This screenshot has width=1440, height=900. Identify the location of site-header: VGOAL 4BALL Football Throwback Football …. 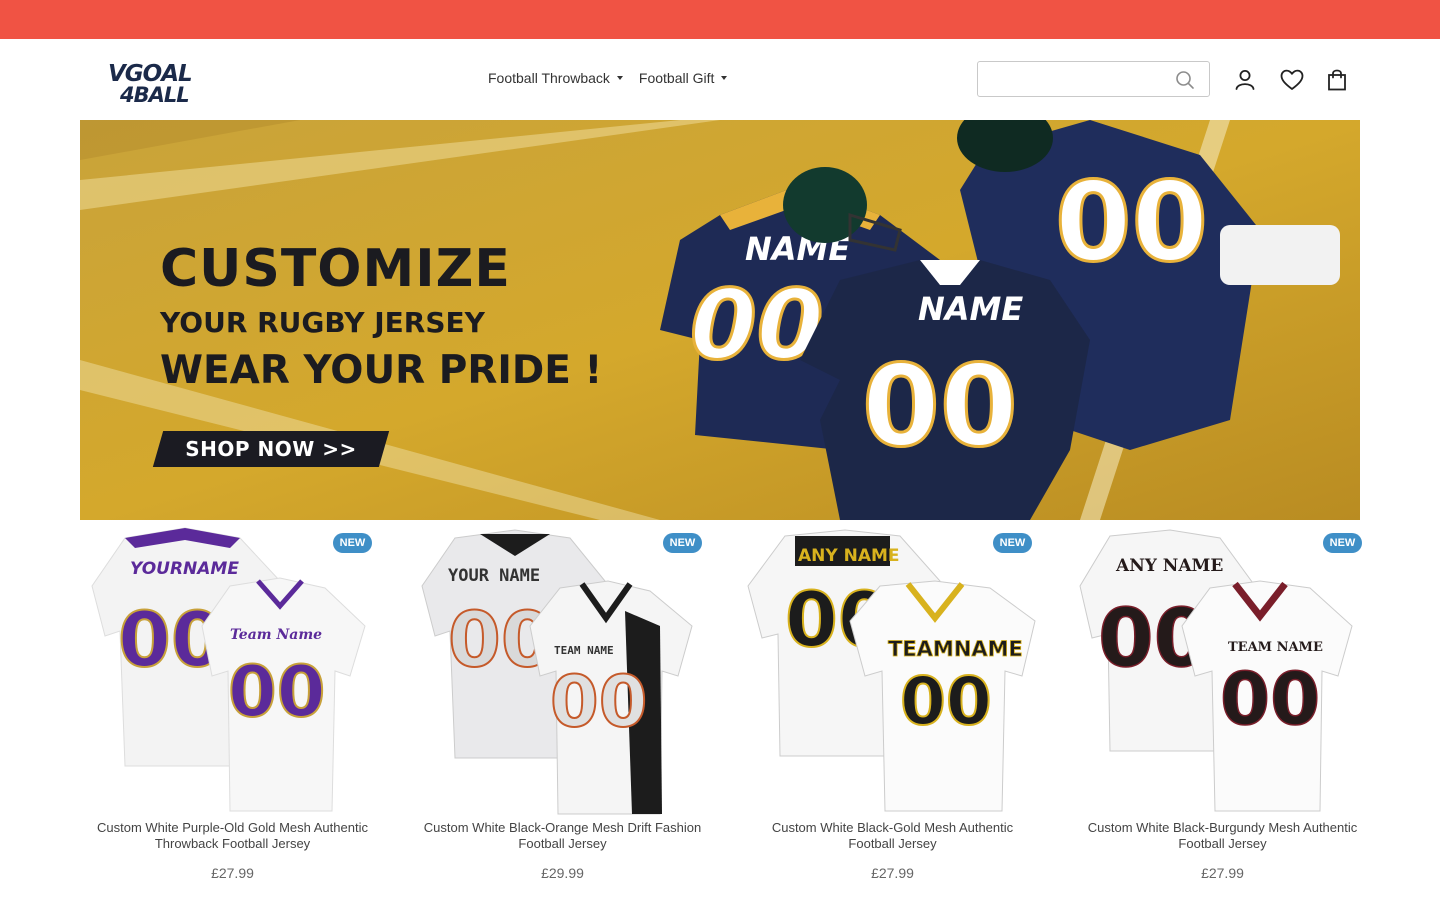
(720, 79).